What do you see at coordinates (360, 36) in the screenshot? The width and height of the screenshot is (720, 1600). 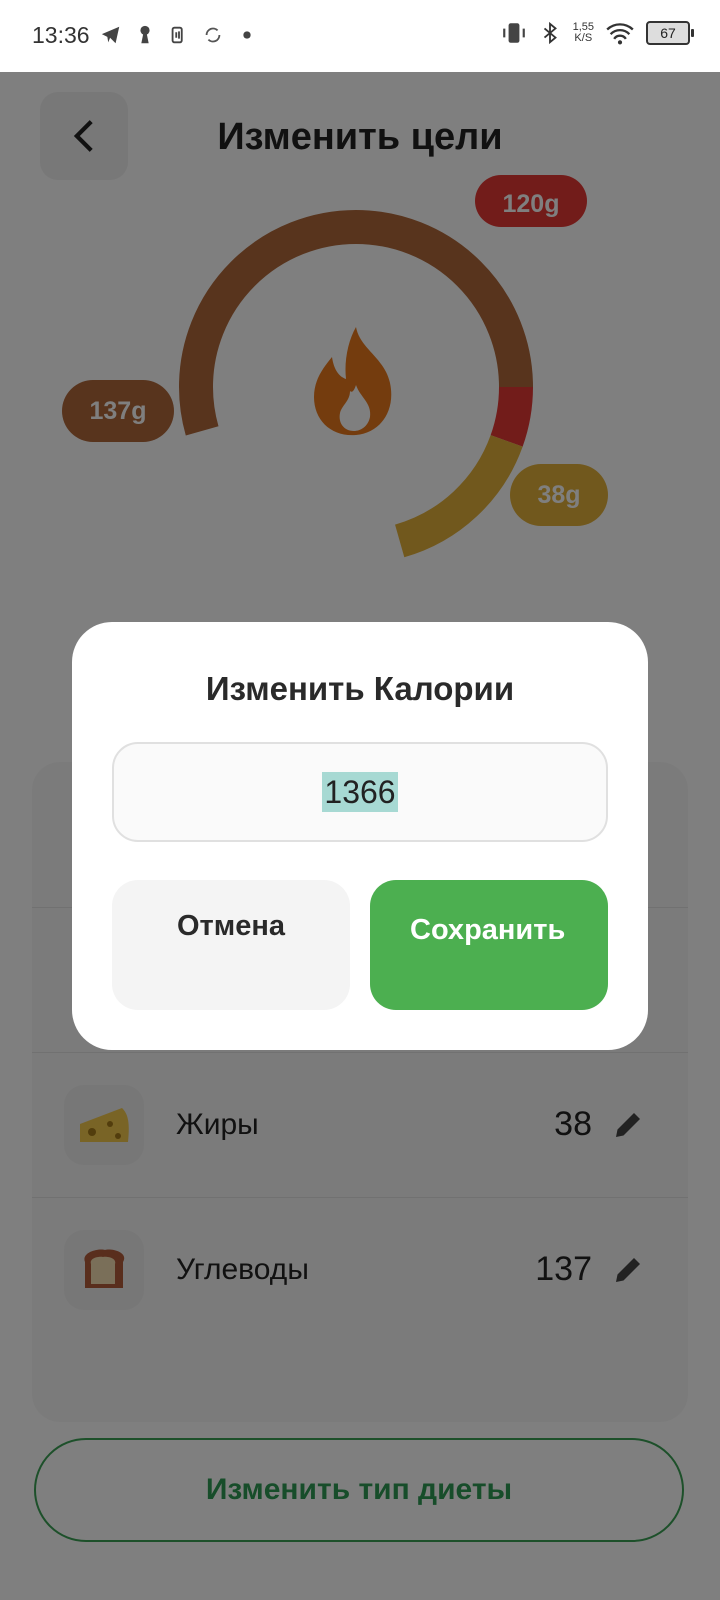 I see `status-bar: 13:36 1,55 K/S 67` at bounding box center [360, 36].